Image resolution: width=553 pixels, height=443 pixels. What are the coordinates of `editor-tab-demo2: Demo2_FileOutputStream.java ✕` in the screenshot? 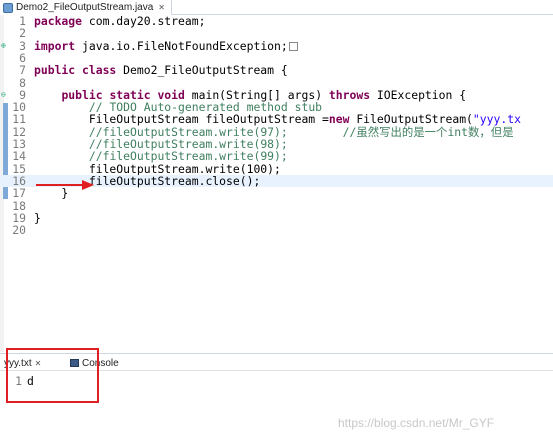 It's located at (86, 7).